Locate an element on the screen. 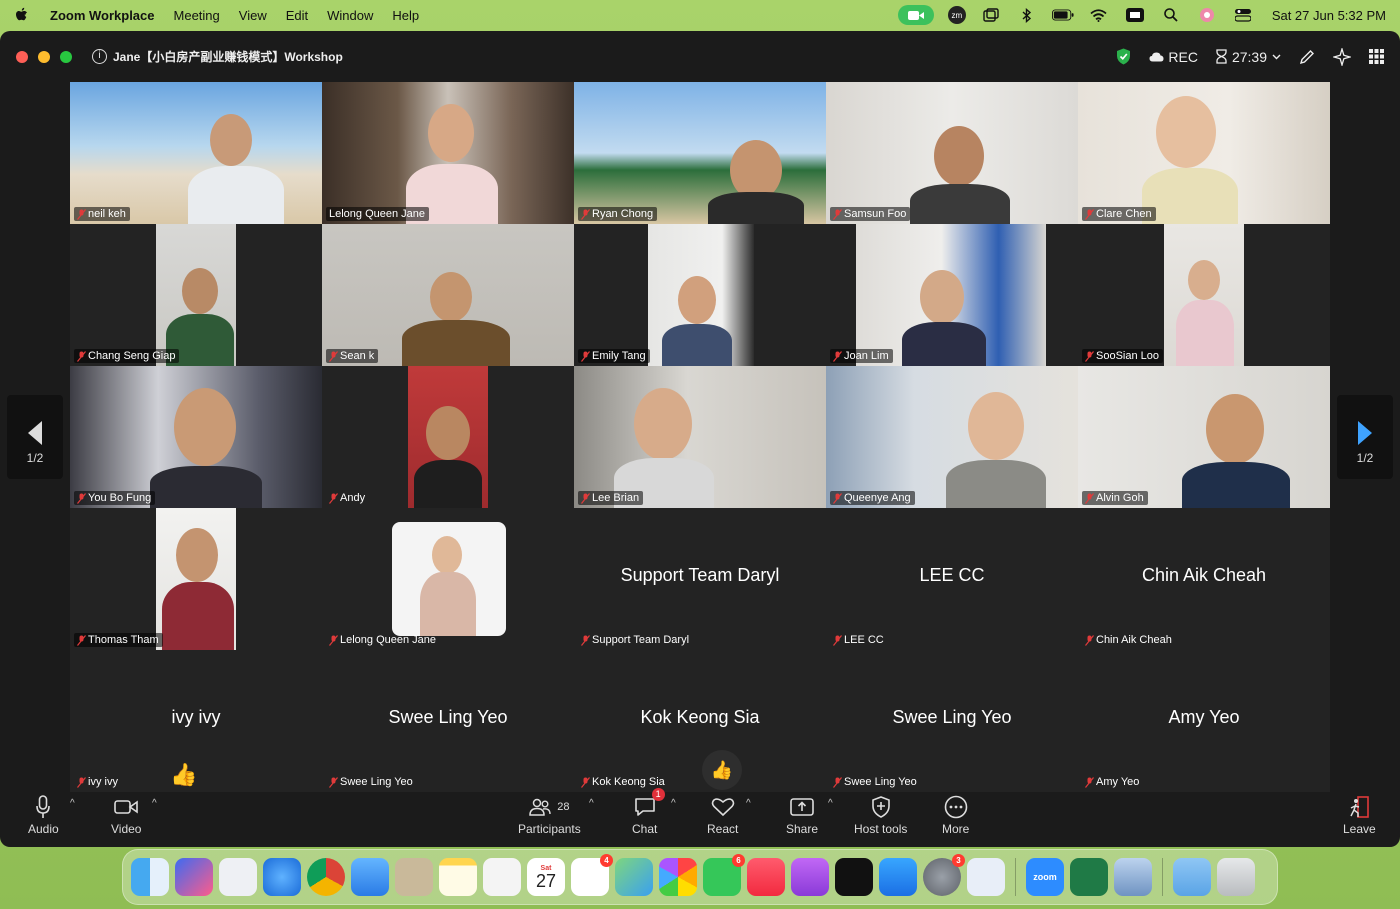  next-page-button: 1/2 is located at coordinates (1365, 437).